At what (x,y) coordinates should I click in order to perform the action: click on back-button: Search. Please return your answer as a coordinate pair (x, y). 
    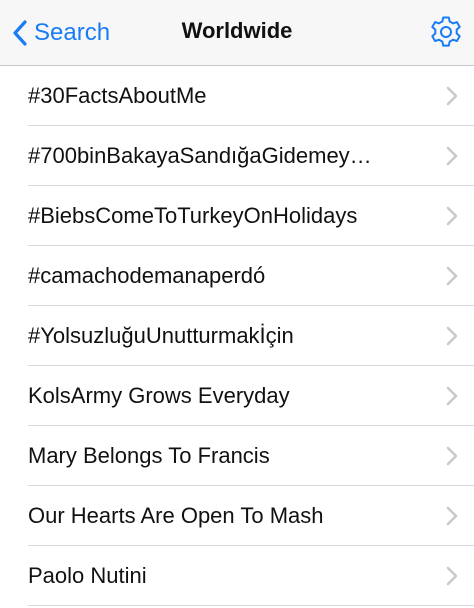
    Looking at the image, I should click on (61, 33).